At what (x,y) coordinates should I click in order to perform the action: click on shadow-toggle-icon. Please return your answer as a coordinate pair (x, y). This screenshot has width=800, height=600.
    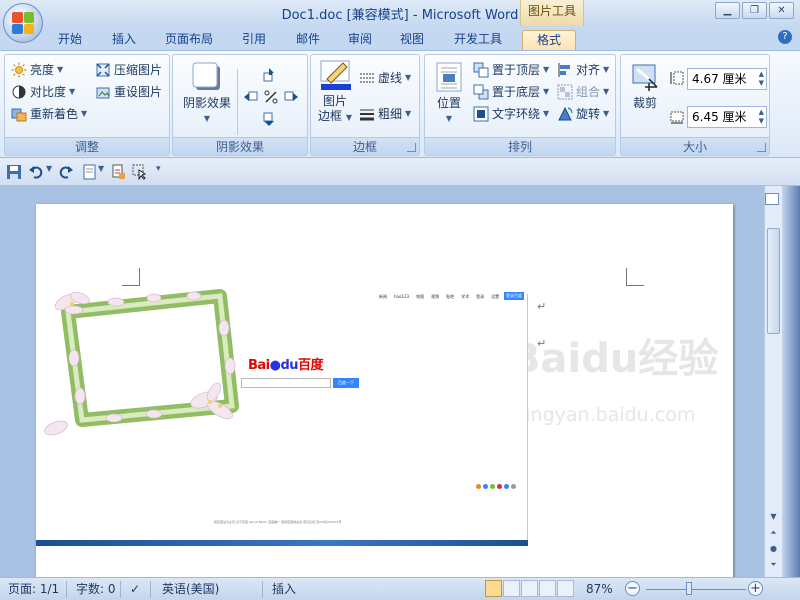
    Looking at the image, I should click on (271, 97).